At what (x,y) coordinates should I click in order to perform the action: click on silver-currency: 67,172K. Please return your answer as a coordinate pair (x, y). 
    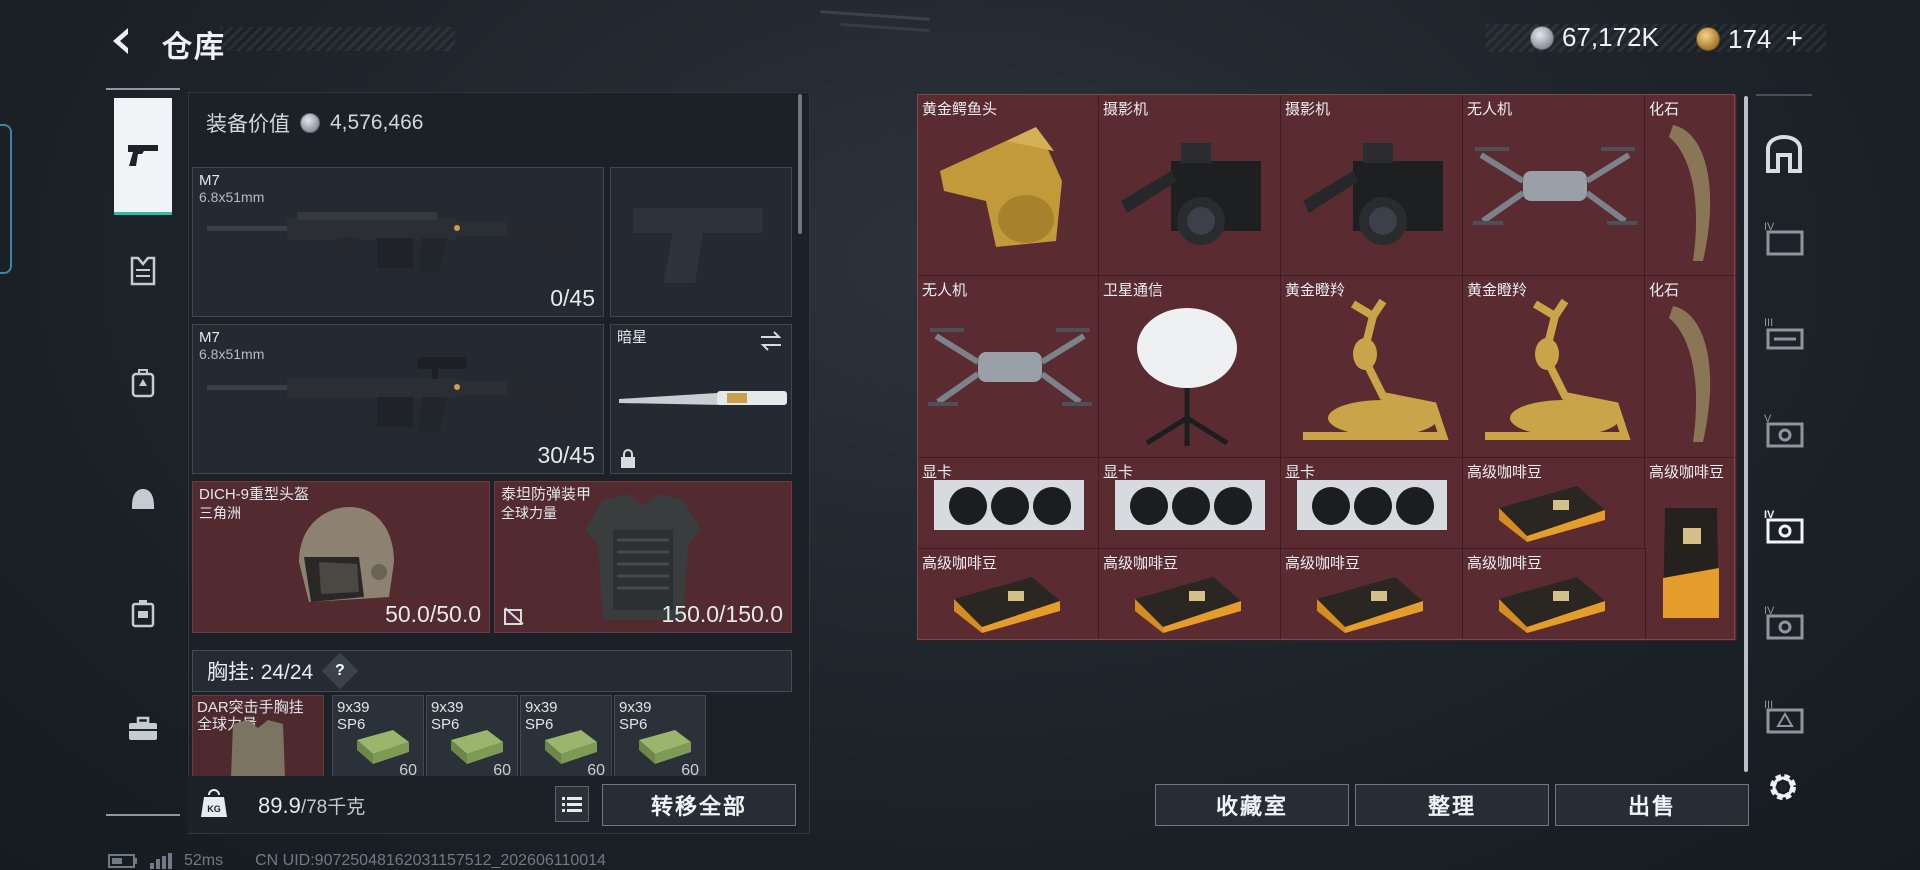
    Looking at the image, I should click on (1594, 37).